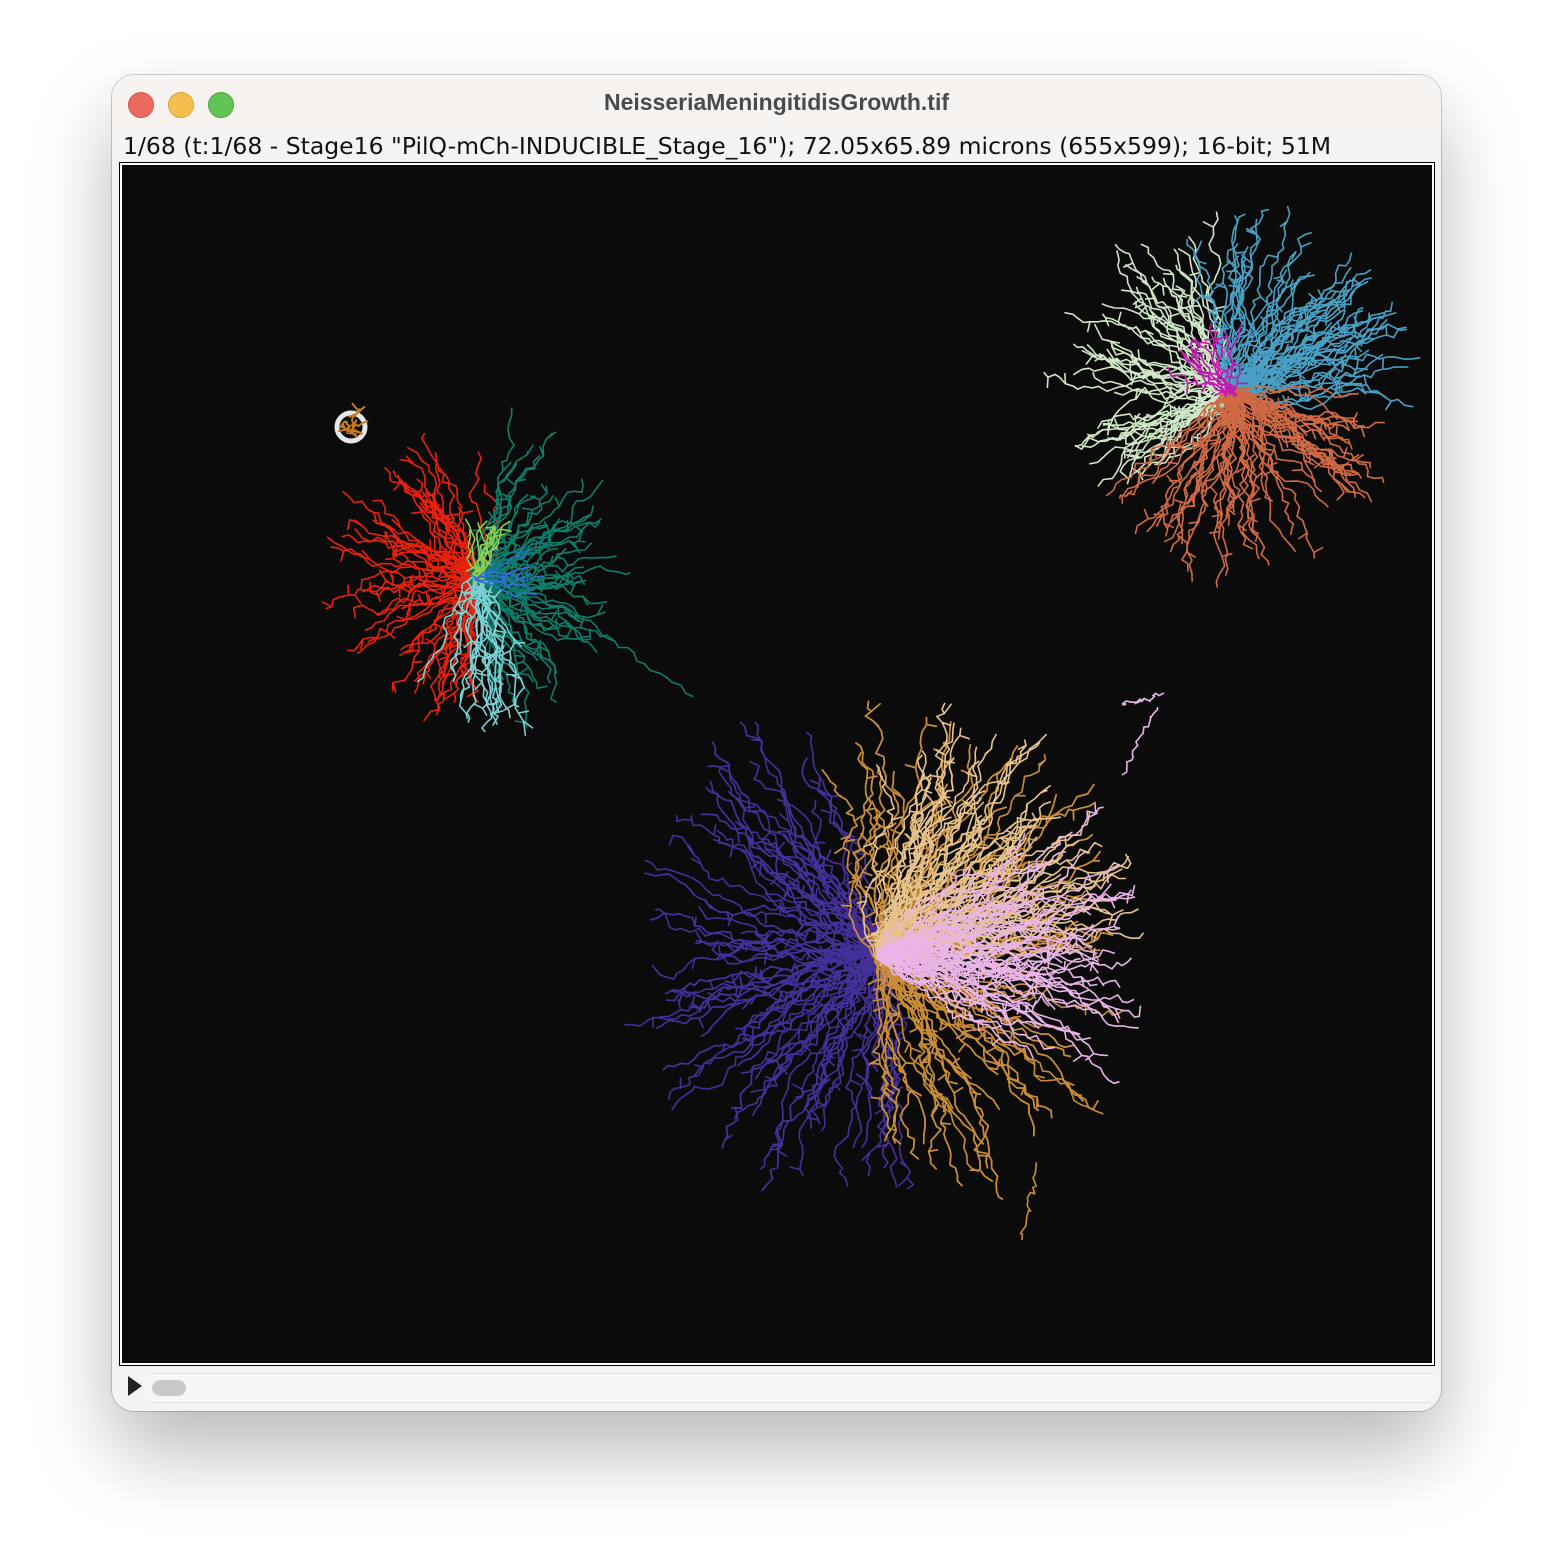 The height and width of the screenshot is (1560, 1554). I want to click on frame-slider-track, so click(792, 1388).